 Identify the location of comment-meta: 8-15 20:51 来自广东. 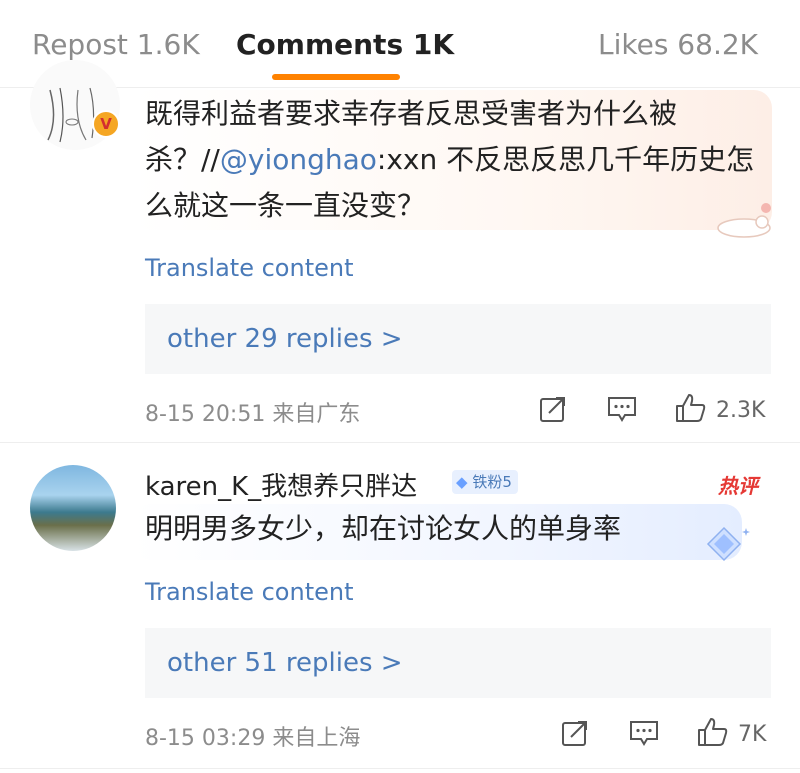
(253, 414).